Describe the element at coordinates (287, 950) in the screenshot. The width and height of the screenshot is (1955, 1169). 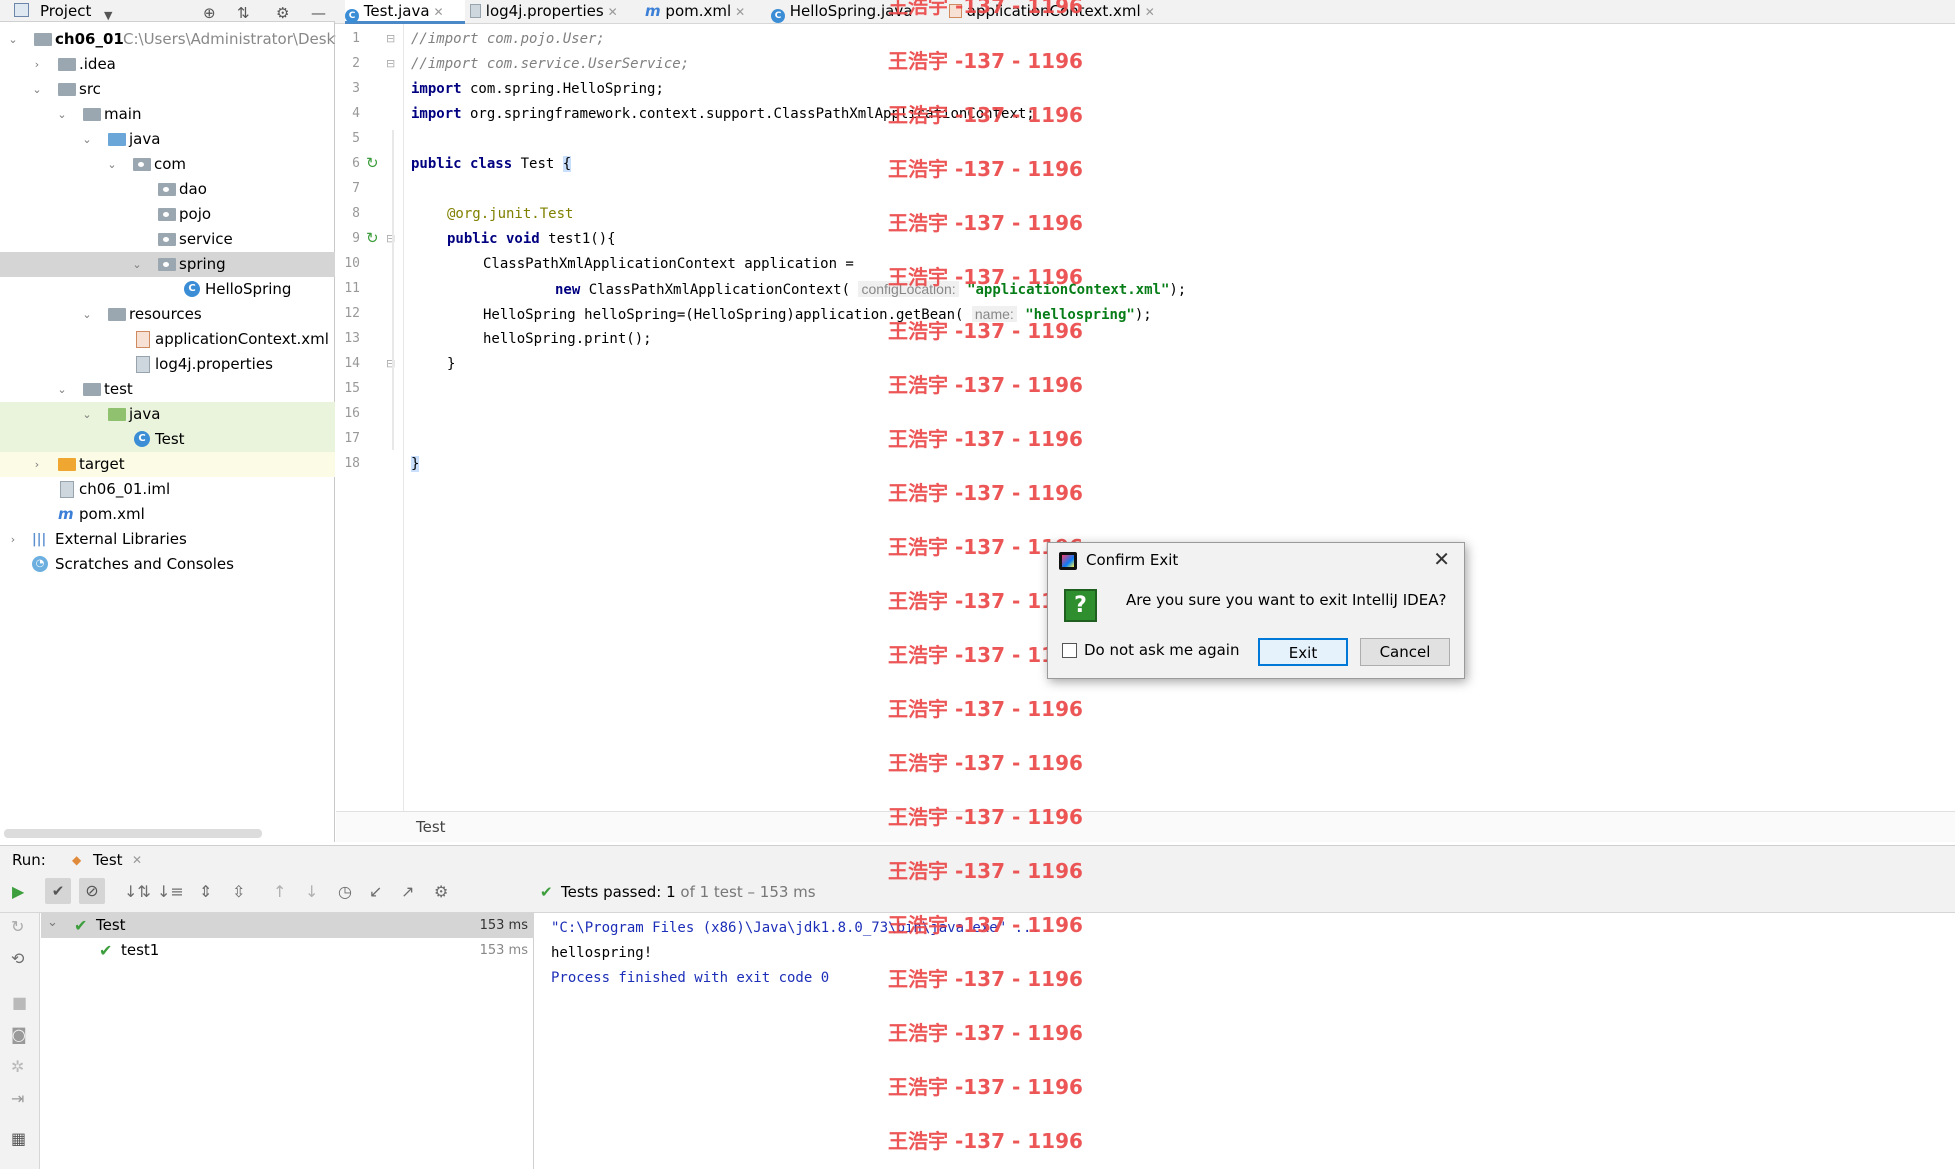
I see `test-row: ✔ test1 153 ms` at that location.